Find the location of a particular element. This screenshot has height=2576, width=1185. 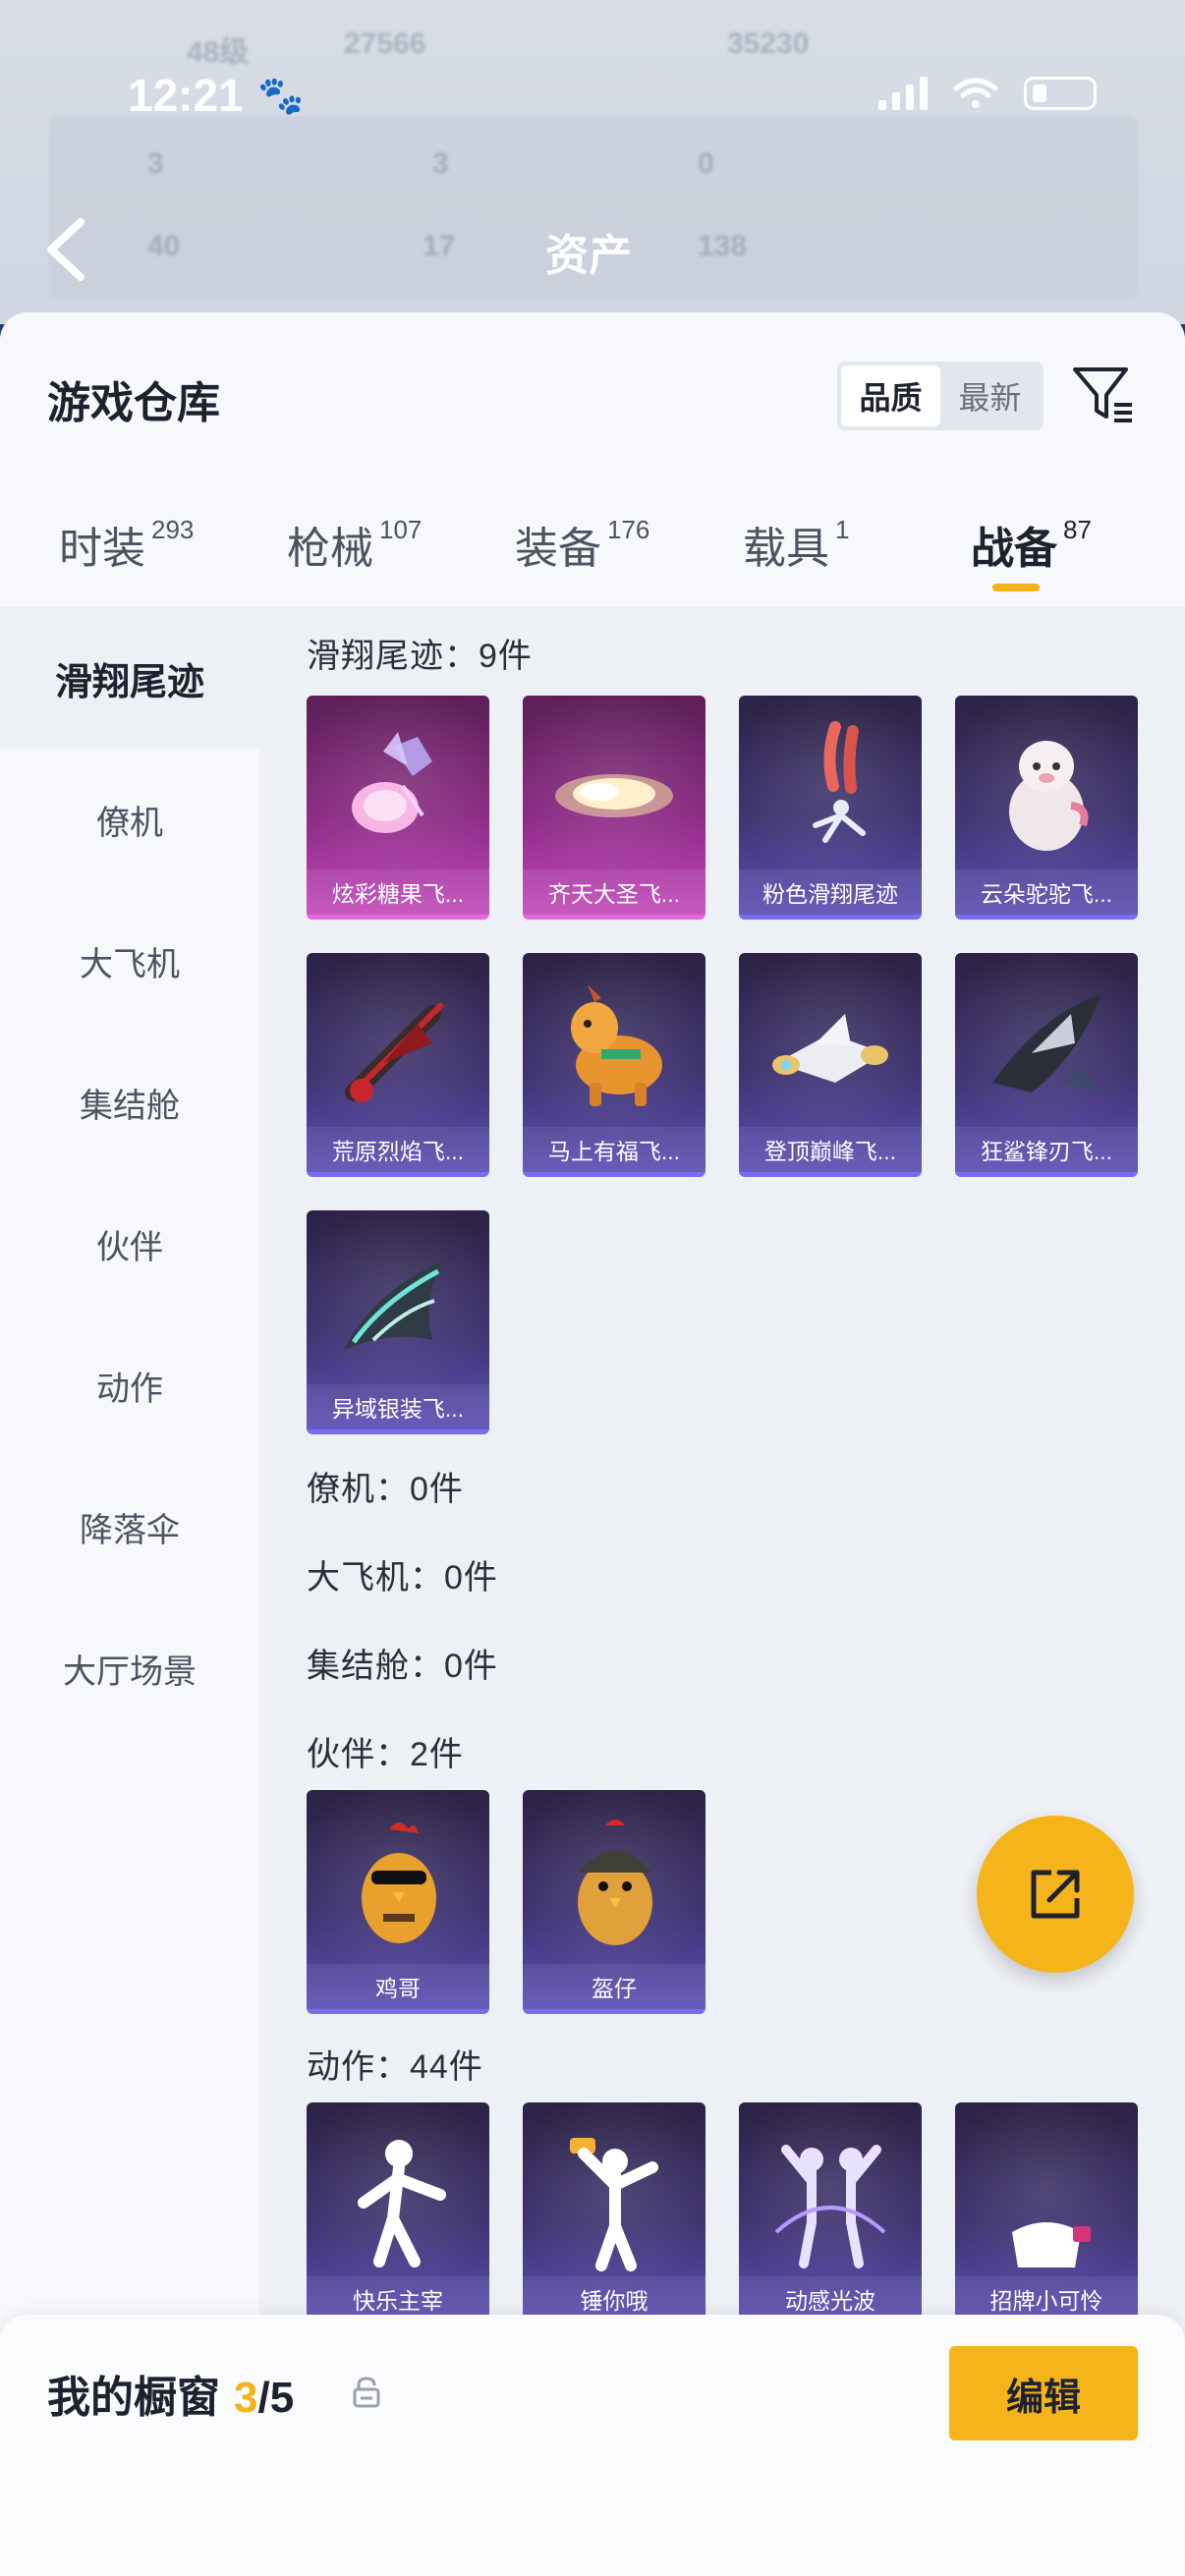

edit-button: 编辑 is located at coordinates (1044, 2393).